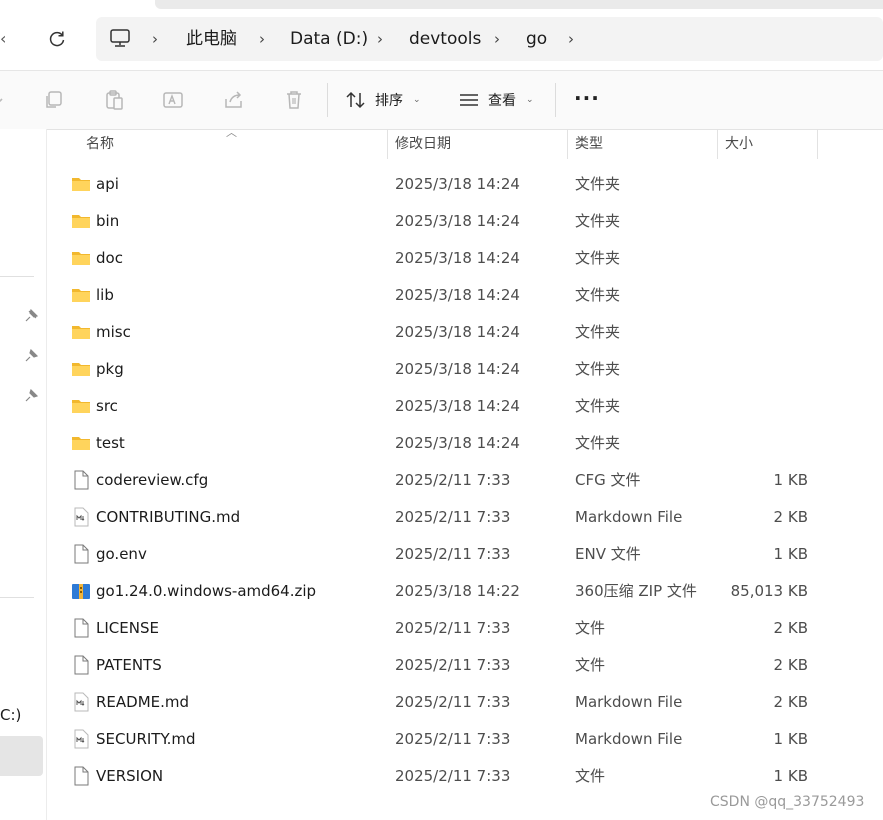 The height and width of the screenshot is (820, 883). Describe the element at coordinates (107, 221) in the screenshot. I see `file-name: bin` at that location.